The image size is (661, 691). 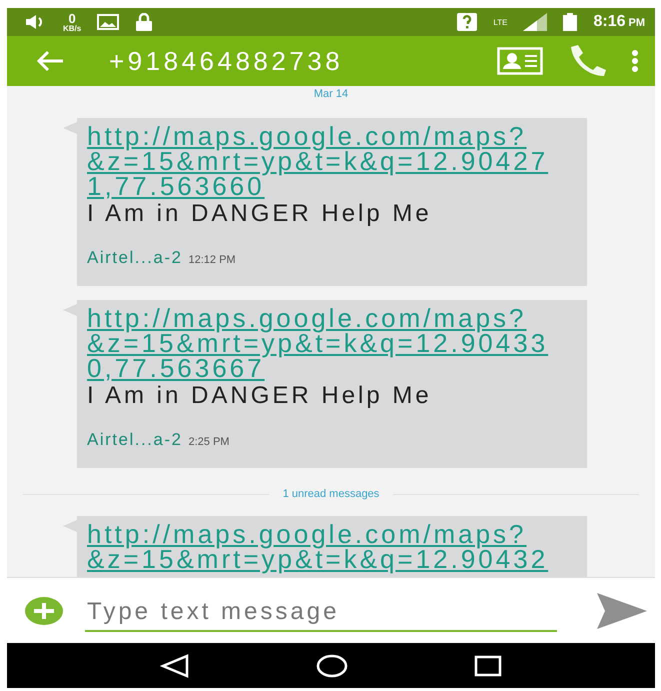 I want to click on network-type: LTE, so click(x=500, y=22).